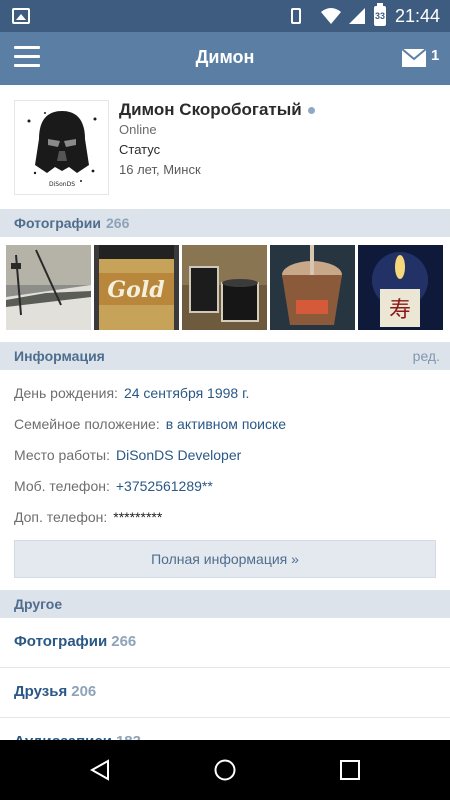  What do you see at coordinates (72, 223) in the screenshot?
I see `section-title: Фотографии 266` at bounding box center [72, 223].